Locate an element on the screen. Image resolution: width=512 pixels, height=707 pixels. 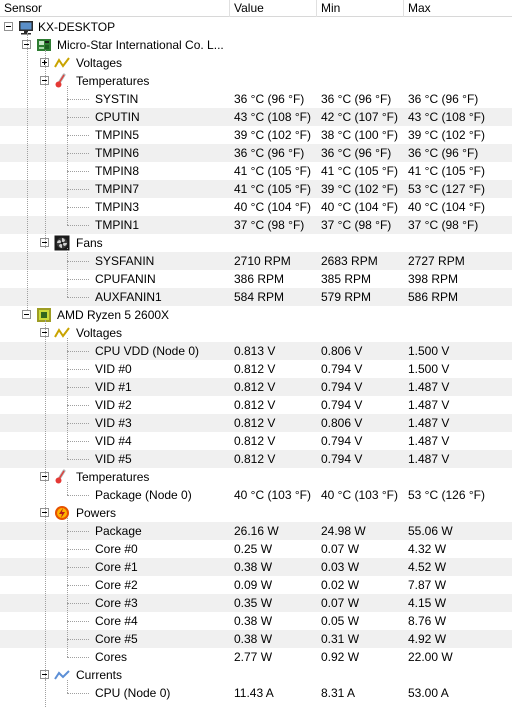
sensor-max: 55.06 W is located at coordinates (430, 531).